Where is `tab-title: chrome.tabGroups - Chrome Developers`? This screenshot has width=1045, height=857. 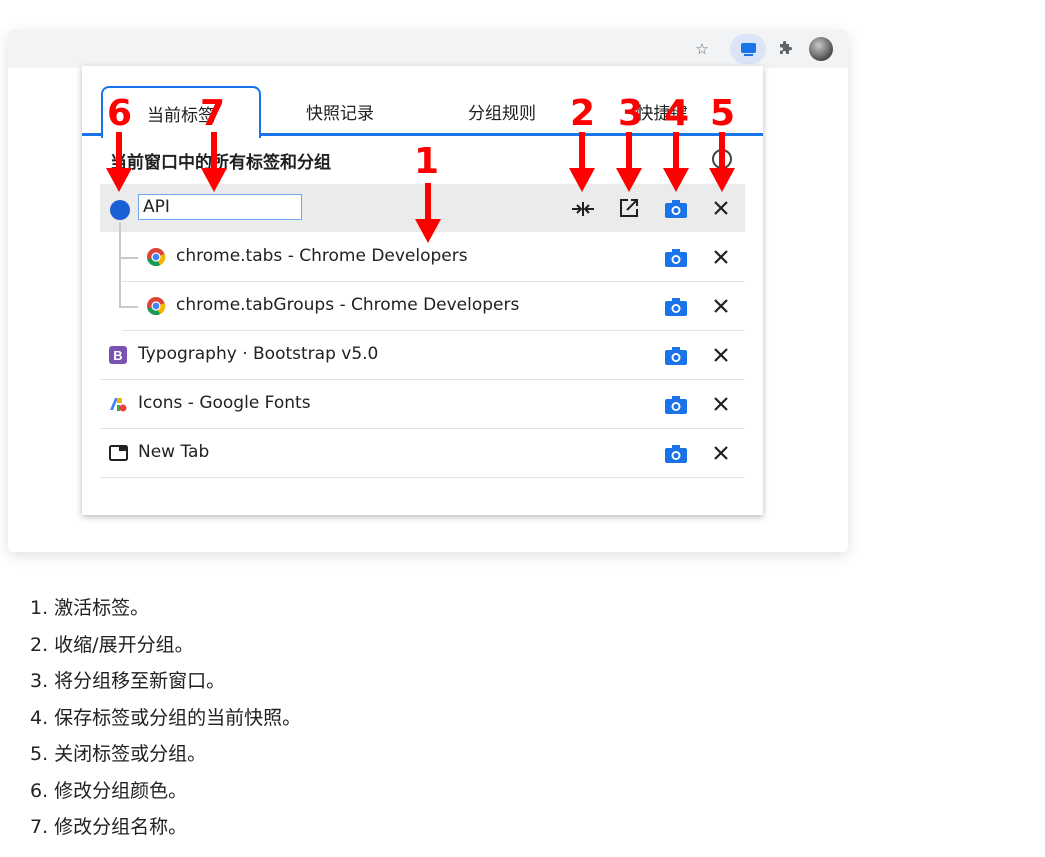
tab-title: chrome.tabGroups - Chrome Developers is located at coordinates (348, 305).